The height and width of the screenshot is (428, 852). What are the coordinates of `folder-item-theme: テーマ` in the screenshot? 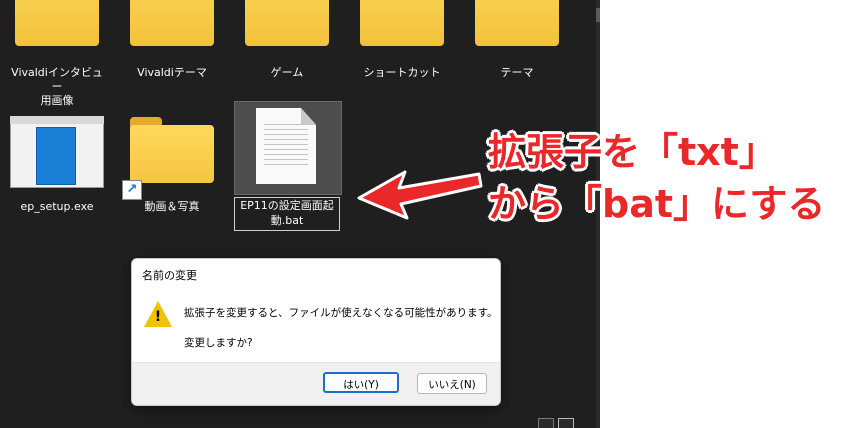 It's located at (517, 50).